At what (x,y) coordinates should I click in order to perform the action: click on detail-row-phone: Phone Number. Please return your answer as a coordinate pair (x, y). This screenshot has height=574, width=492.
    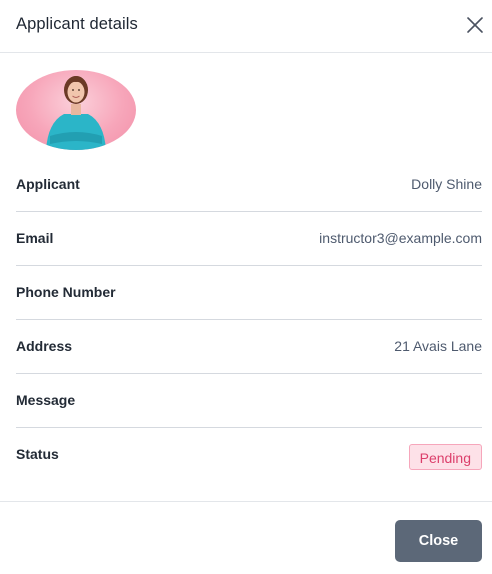
    Looking at the image, I should click on (249, 293).